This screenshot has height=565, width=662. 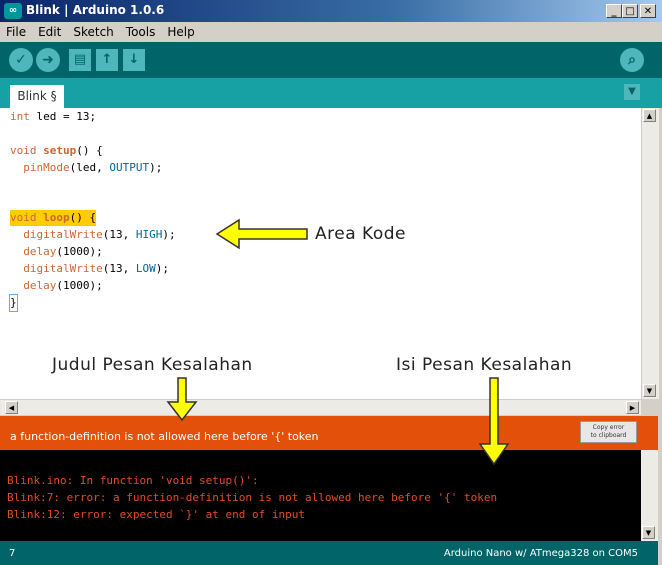 What do you see at coordinates (152, 365) in the screenshot?
I see `annotation-error-title: Judul Pesan Kesalahan` at bounding box center [152, 365].